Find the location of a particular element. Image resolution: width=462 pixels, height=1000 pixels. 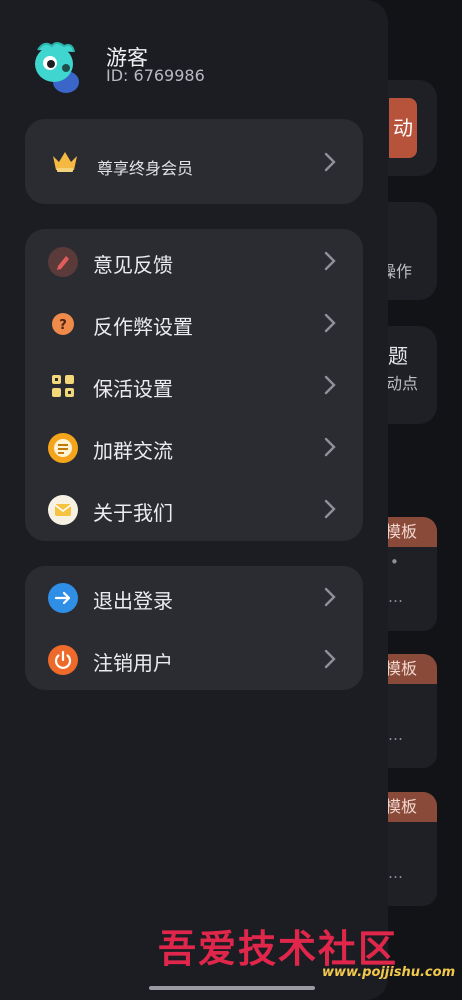

avatar is located at coordinates (59, 67).